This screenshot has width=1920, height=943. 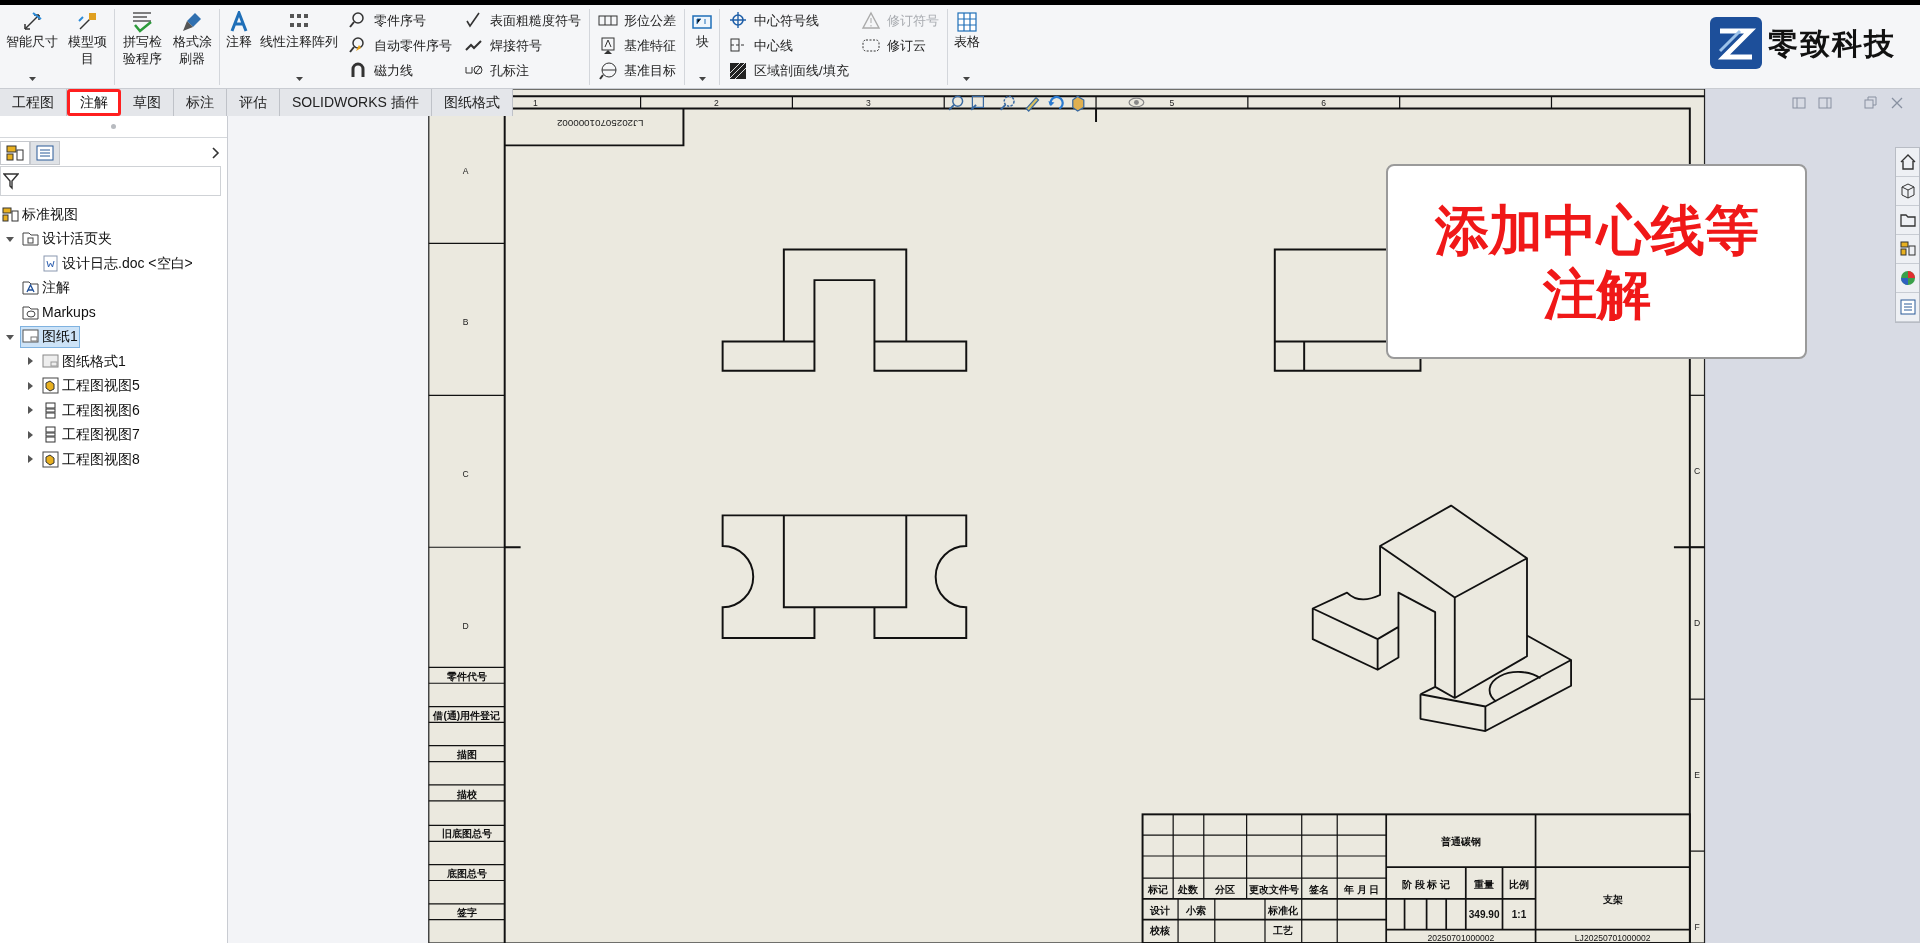 What do you see at coordinates (788, 71) in the screenshot?
I see `ribbon-command: 区域剖面线/填充` at bounding box center [788, 71].